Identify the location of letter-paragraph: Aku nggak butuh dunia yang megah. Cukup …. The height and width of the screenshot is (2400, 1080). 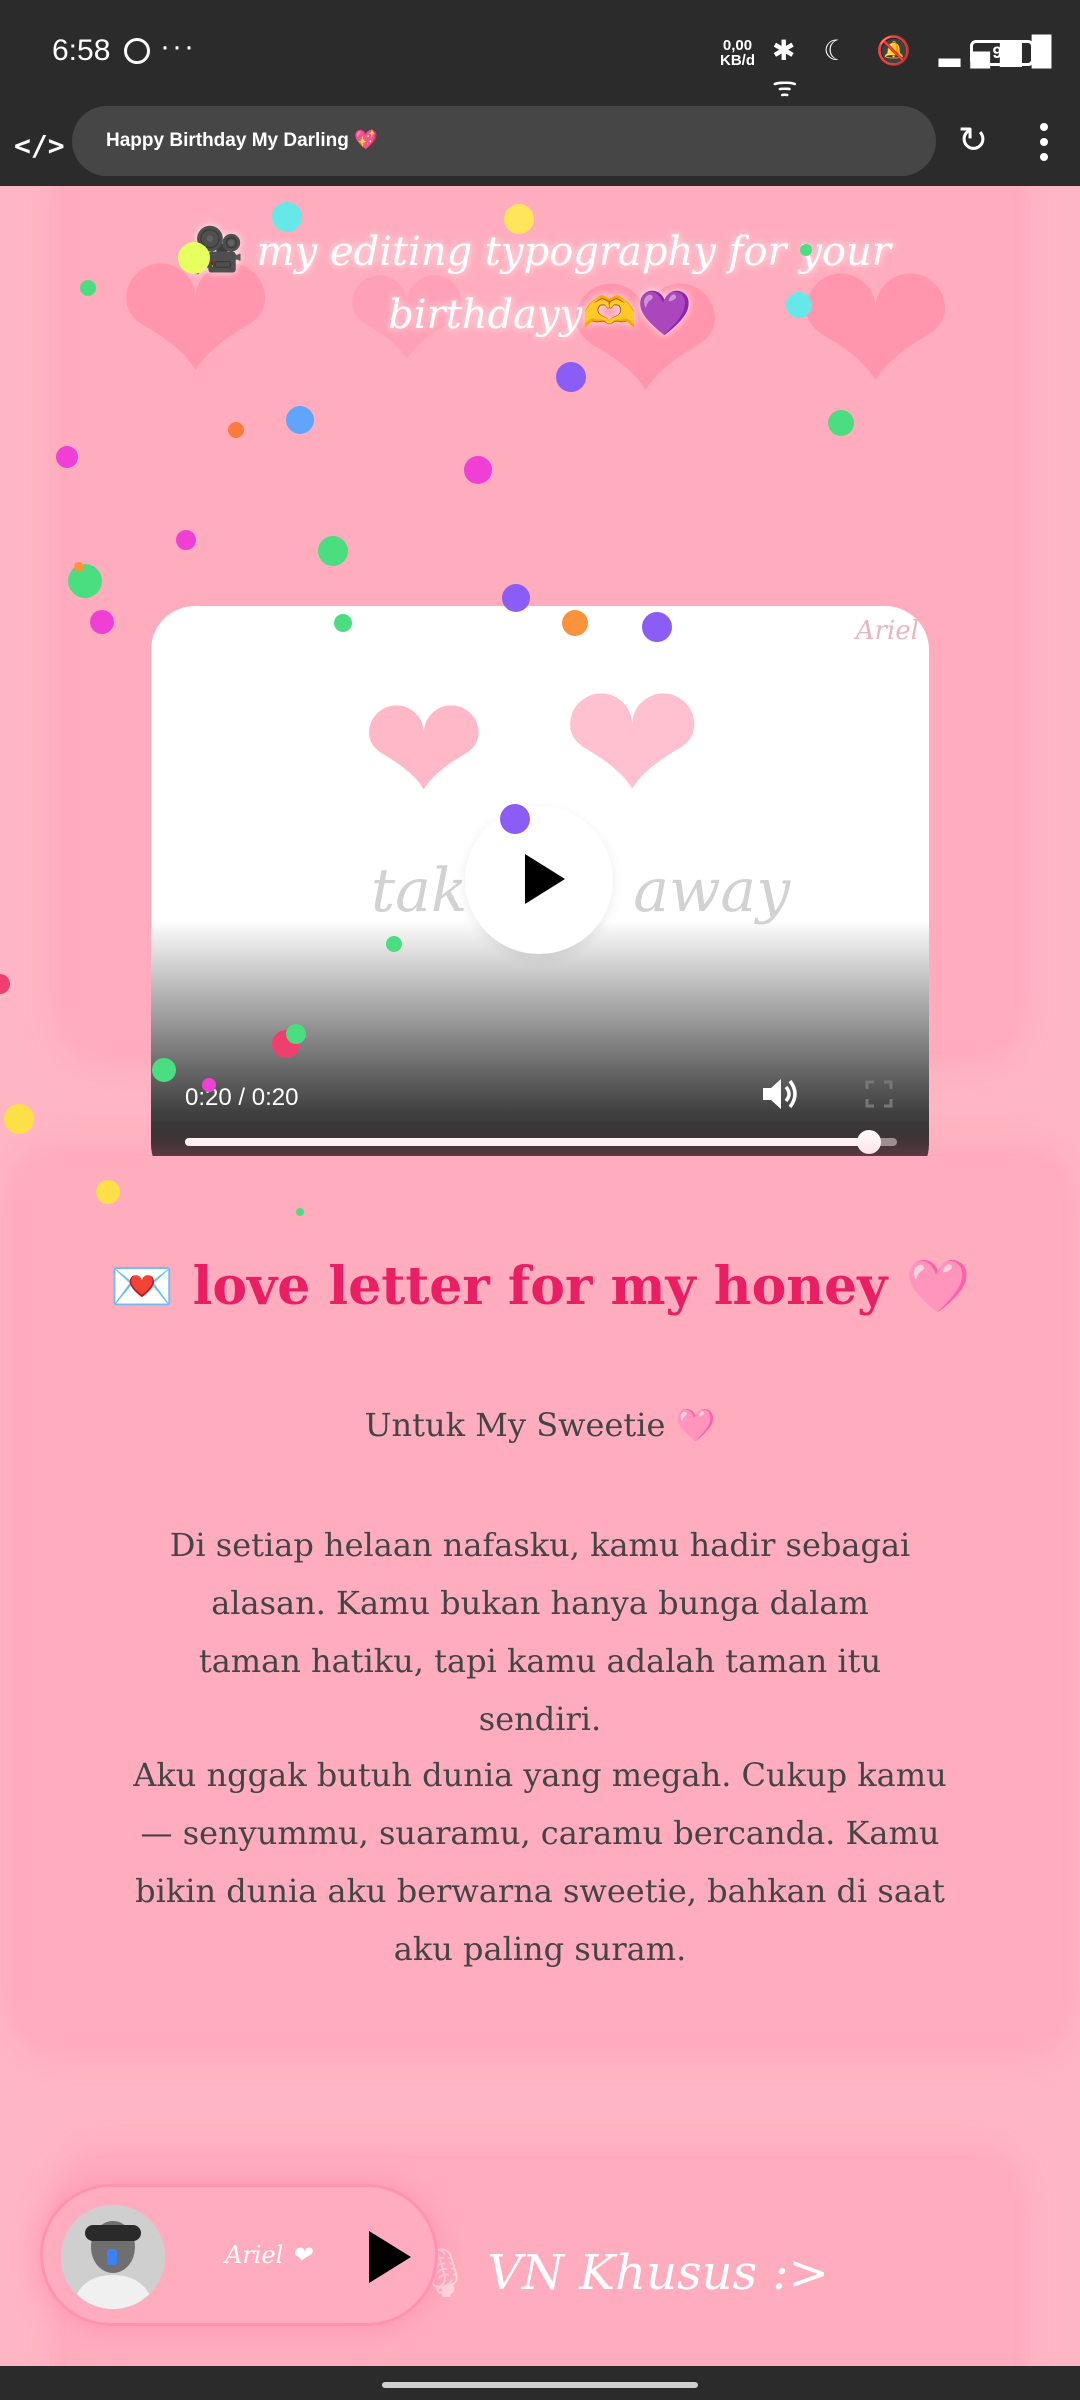
(540, 1862).